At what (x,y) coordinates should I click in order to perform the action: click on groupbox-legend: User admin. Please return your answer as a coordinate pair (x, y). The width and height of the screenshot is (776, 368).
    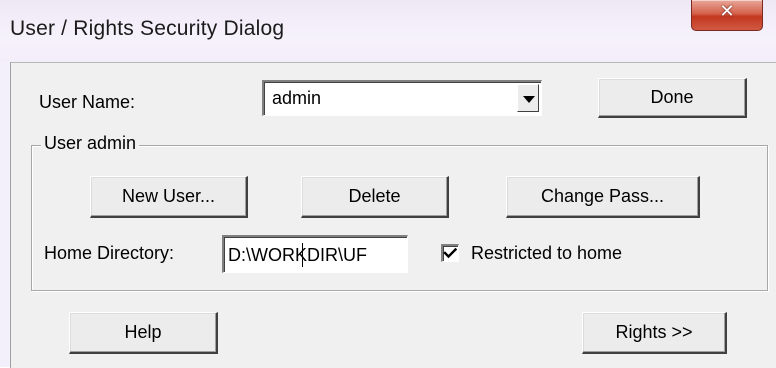
    Looking at the image, I should click on (90, 143).